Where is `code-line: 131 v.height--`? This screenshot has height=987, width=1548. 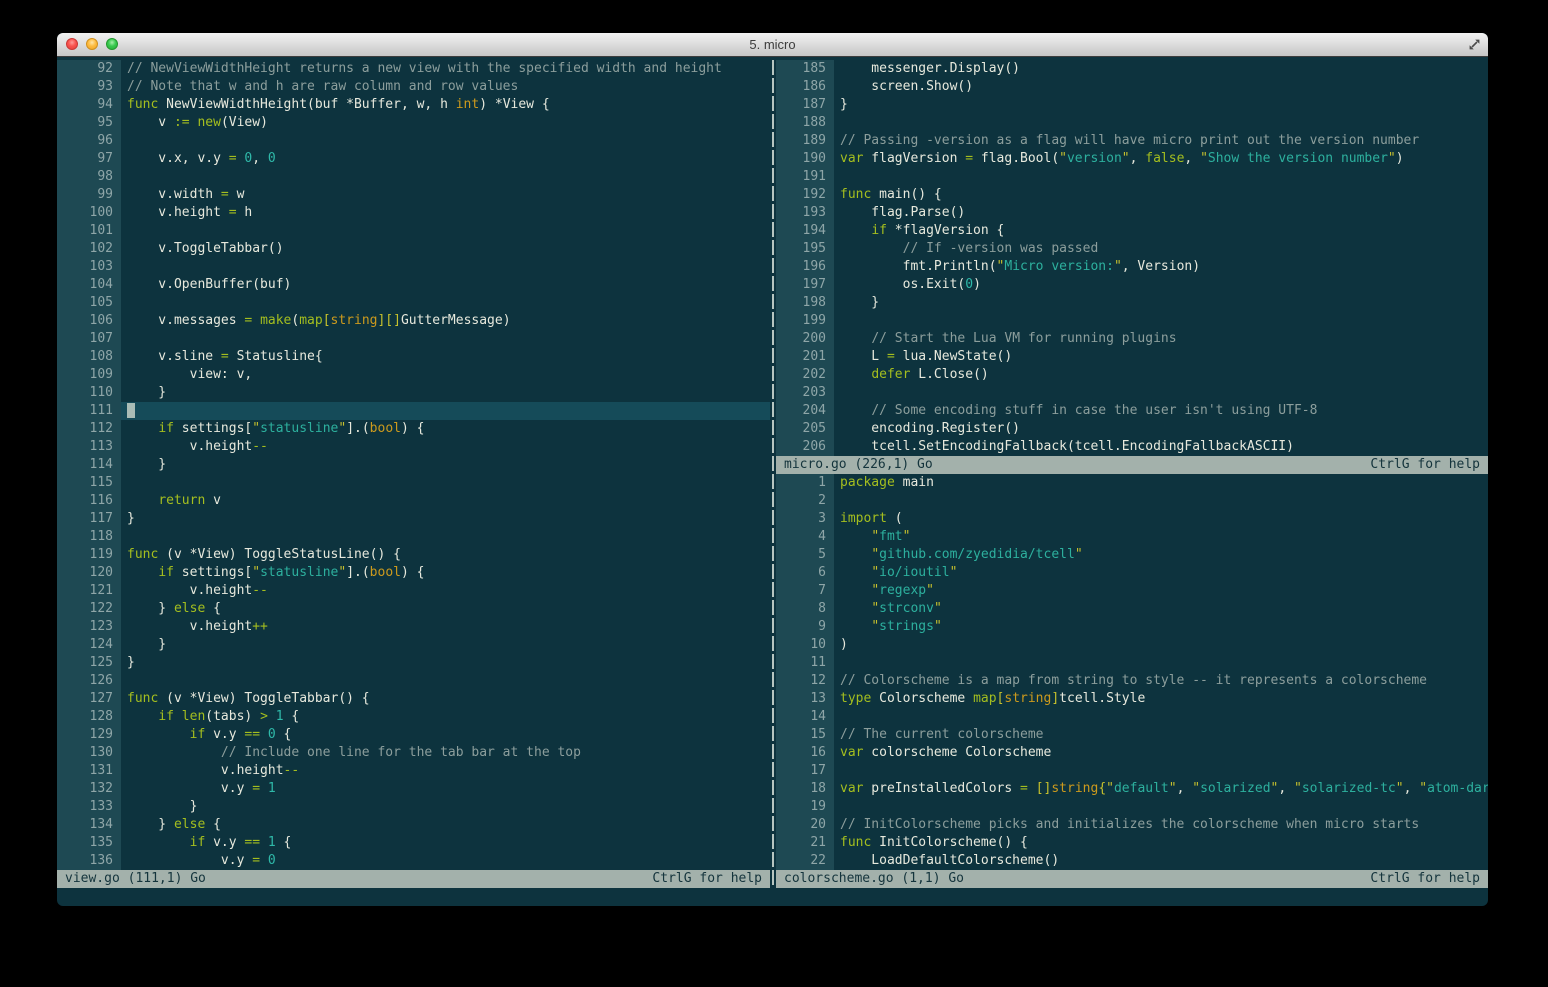
code-line: 131 v.height-- is located at coordinates (413, 771).